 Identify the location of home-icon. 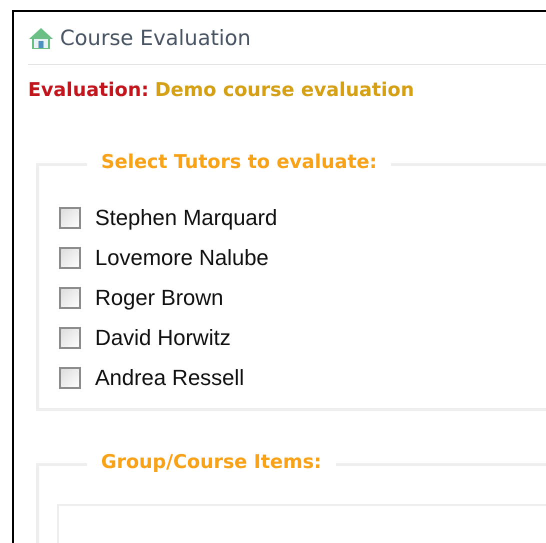
(41, 38).